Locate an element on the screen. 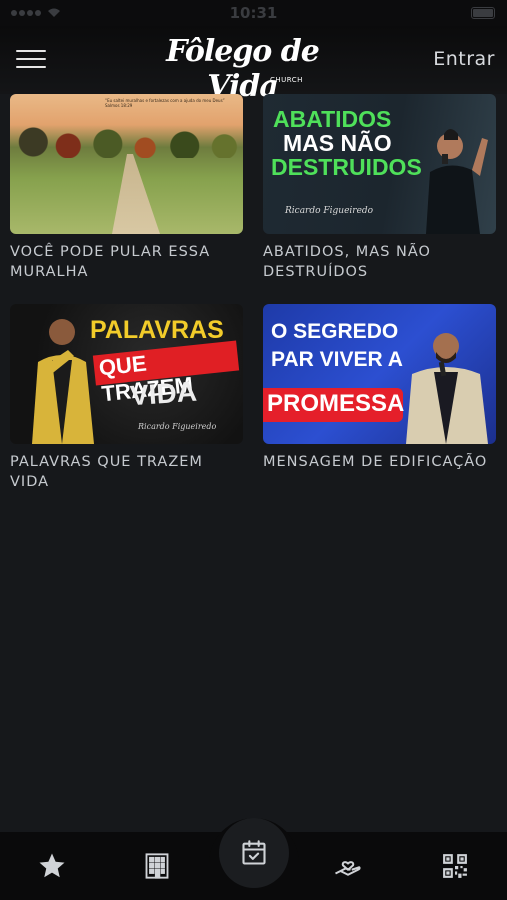 Image resolution: width=507 pixels, height=900 pixels. tab-qr-code is located at coordinates (455, 866).